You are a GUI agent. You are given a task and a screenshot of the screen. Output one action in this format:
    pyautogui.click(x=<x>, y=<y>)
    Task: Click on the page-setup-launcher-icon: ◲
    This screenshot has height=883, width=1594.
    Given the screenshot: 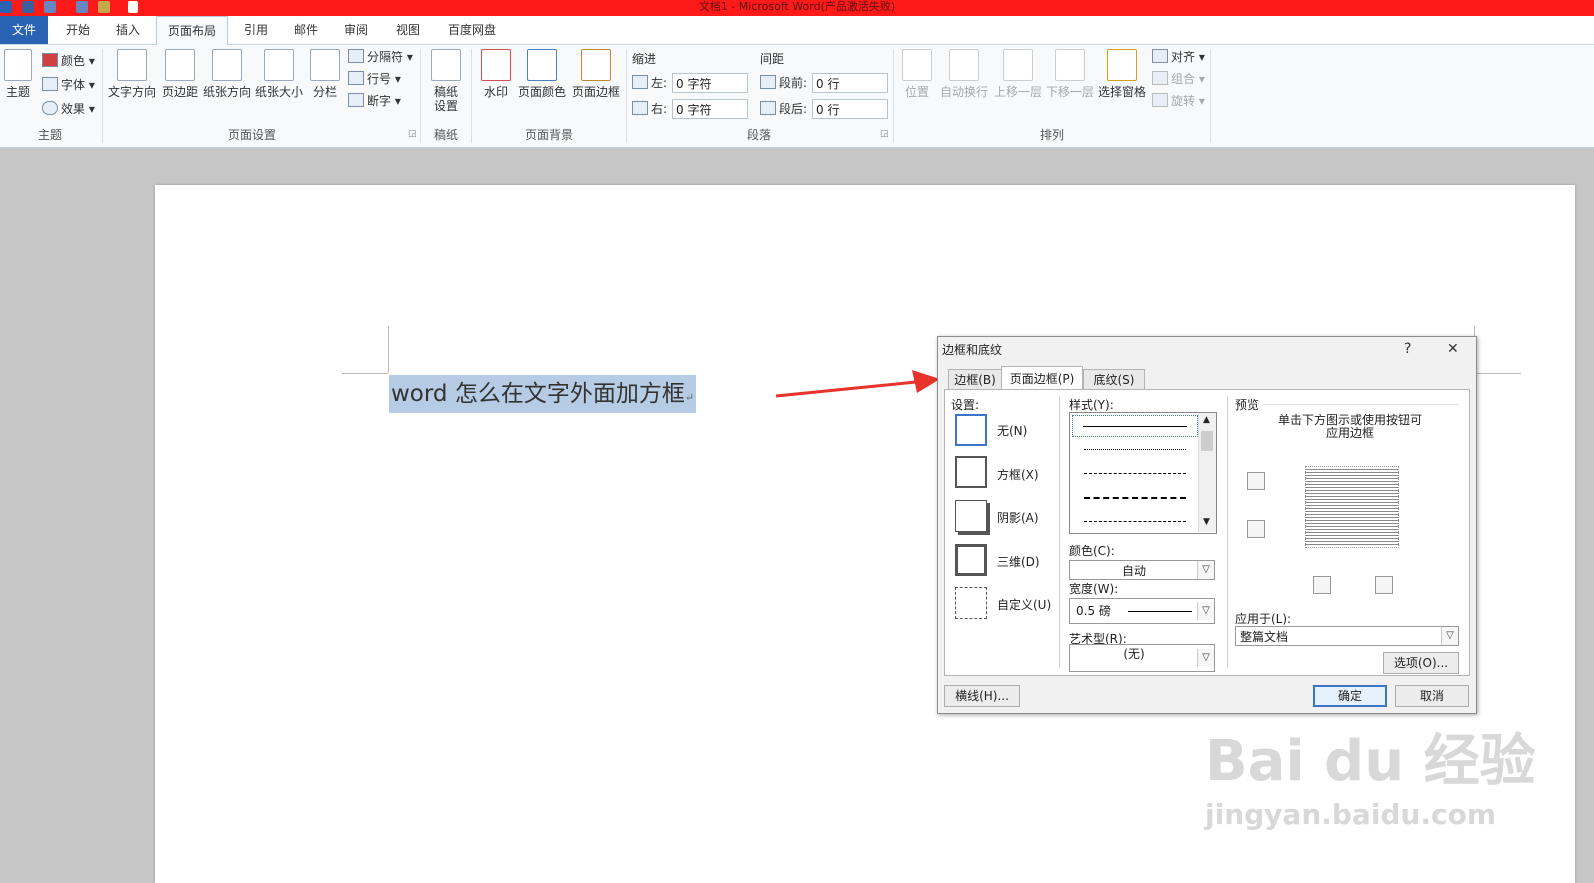 What is the action you would take?
    pyautogui.click(x=412, y=134)
    